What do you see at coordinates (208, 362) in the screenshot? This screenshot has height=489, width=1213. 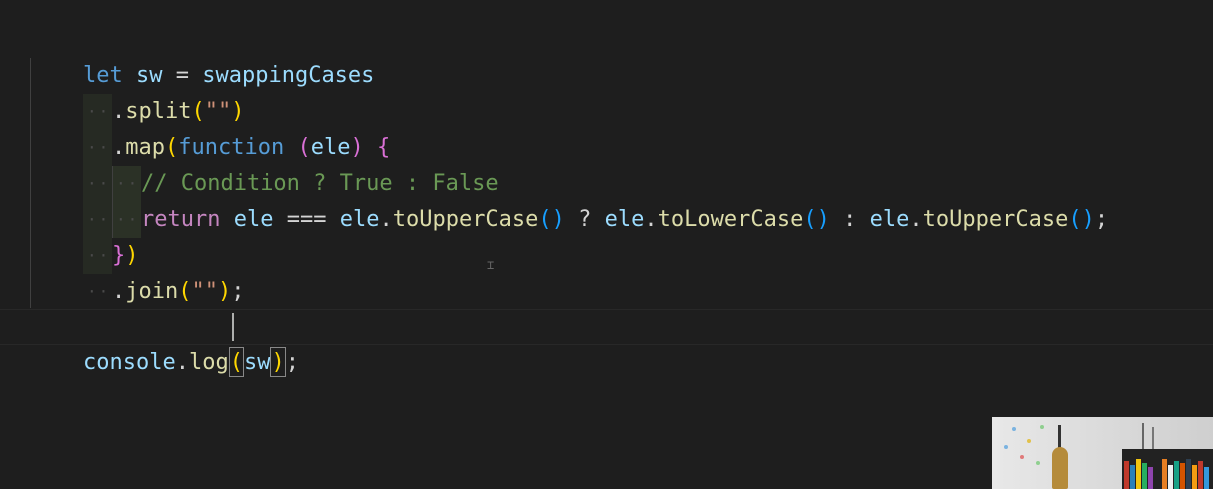 I see `method-log: log` at bounding box center [208, 362].